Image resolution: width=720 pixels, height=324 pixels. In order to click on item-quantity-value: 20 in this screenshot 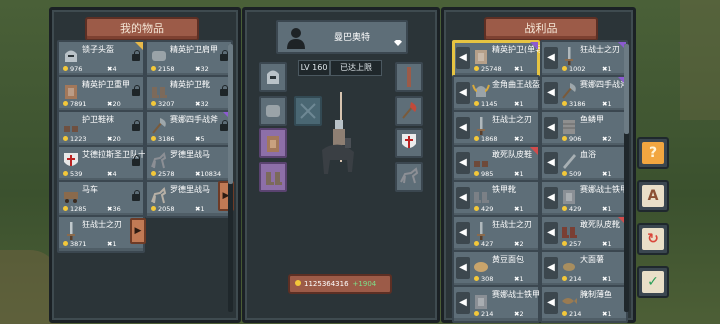, I will do `click(116, 104)`.